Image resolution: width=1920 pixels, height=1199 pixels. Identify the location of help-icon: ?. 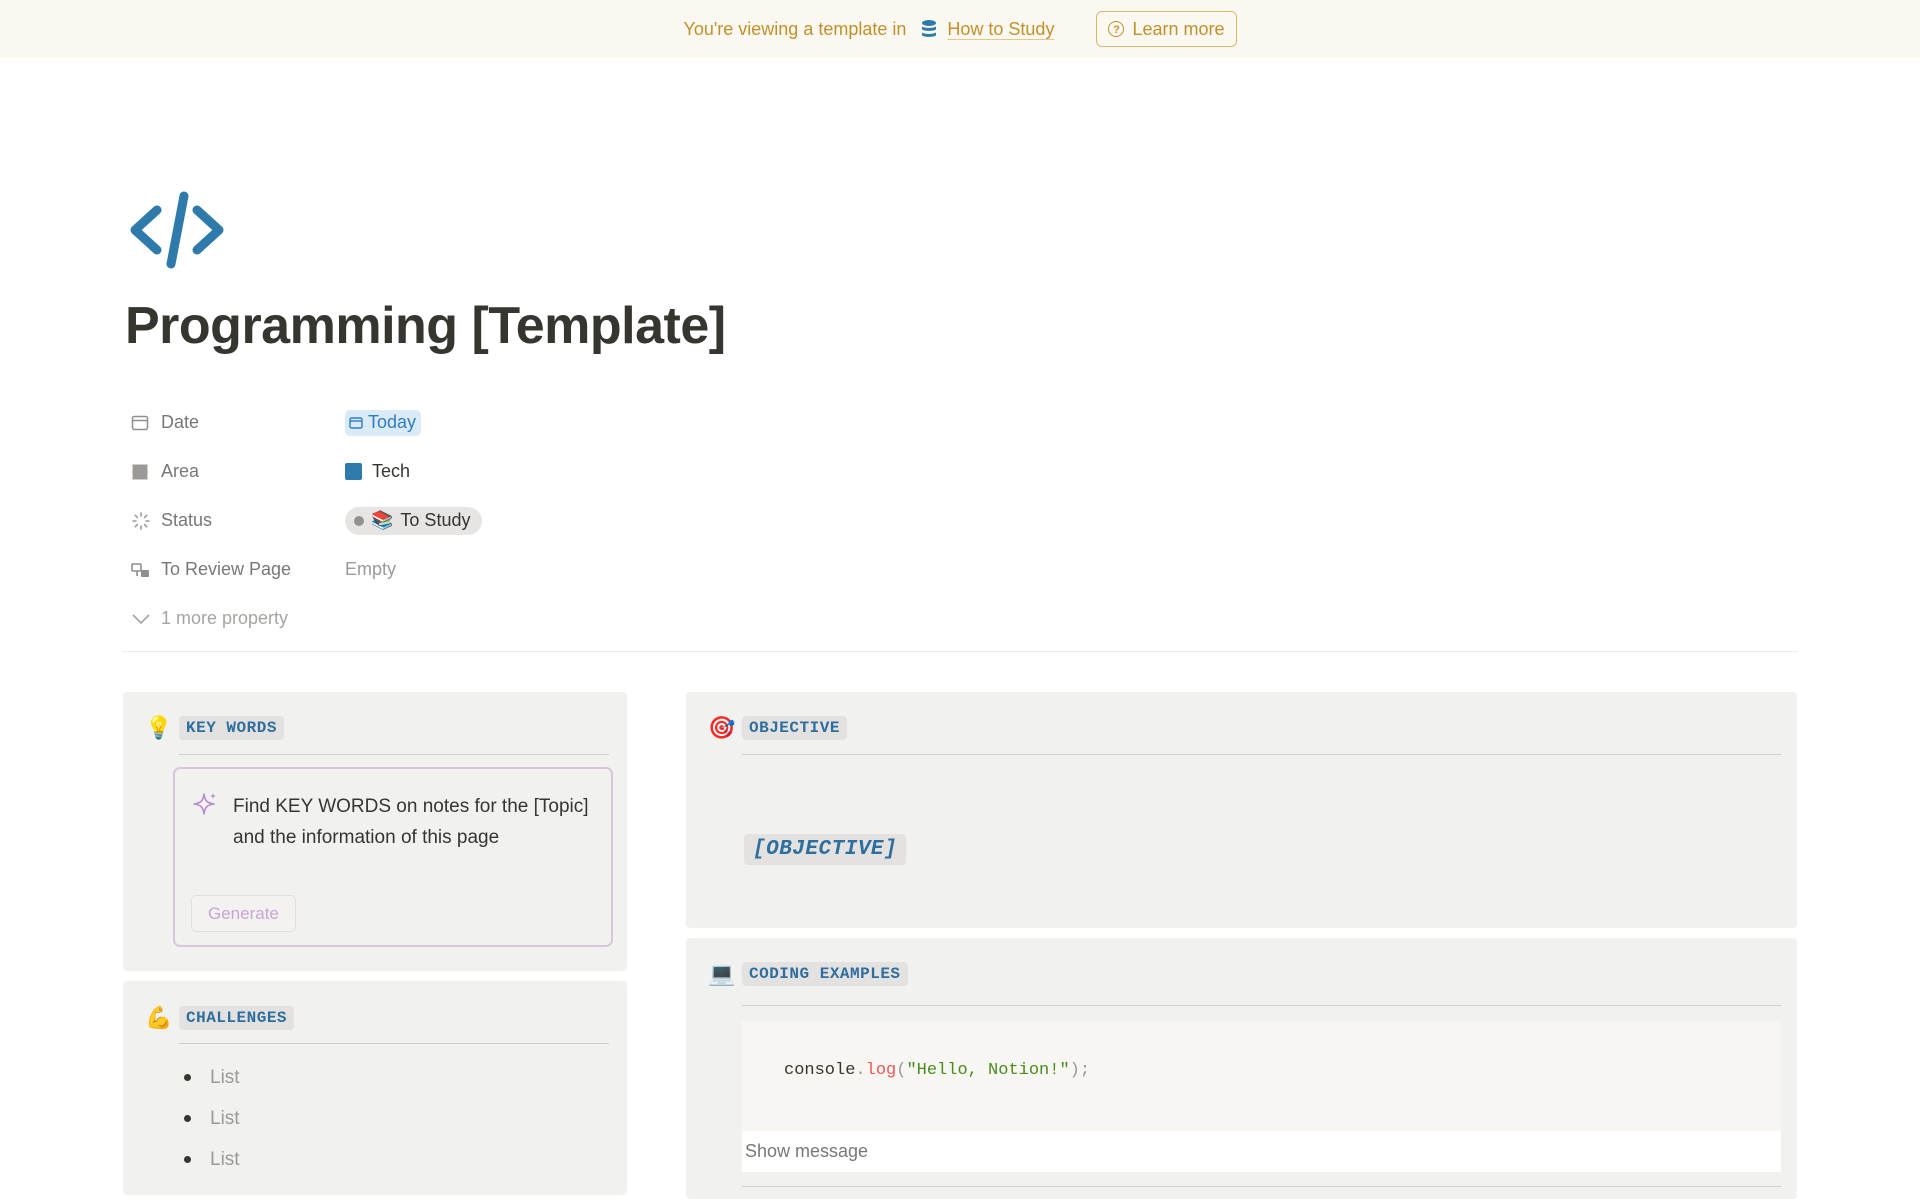
(1116, 29).